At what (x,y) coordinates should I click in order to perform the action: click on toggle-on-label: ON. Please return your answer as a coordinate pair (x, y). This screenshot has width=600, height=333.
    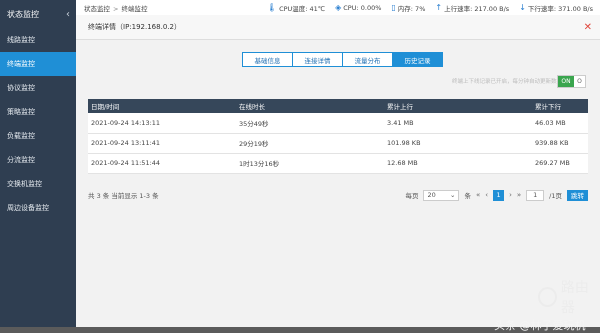
    Looking at the image, I should click on (566, 81).